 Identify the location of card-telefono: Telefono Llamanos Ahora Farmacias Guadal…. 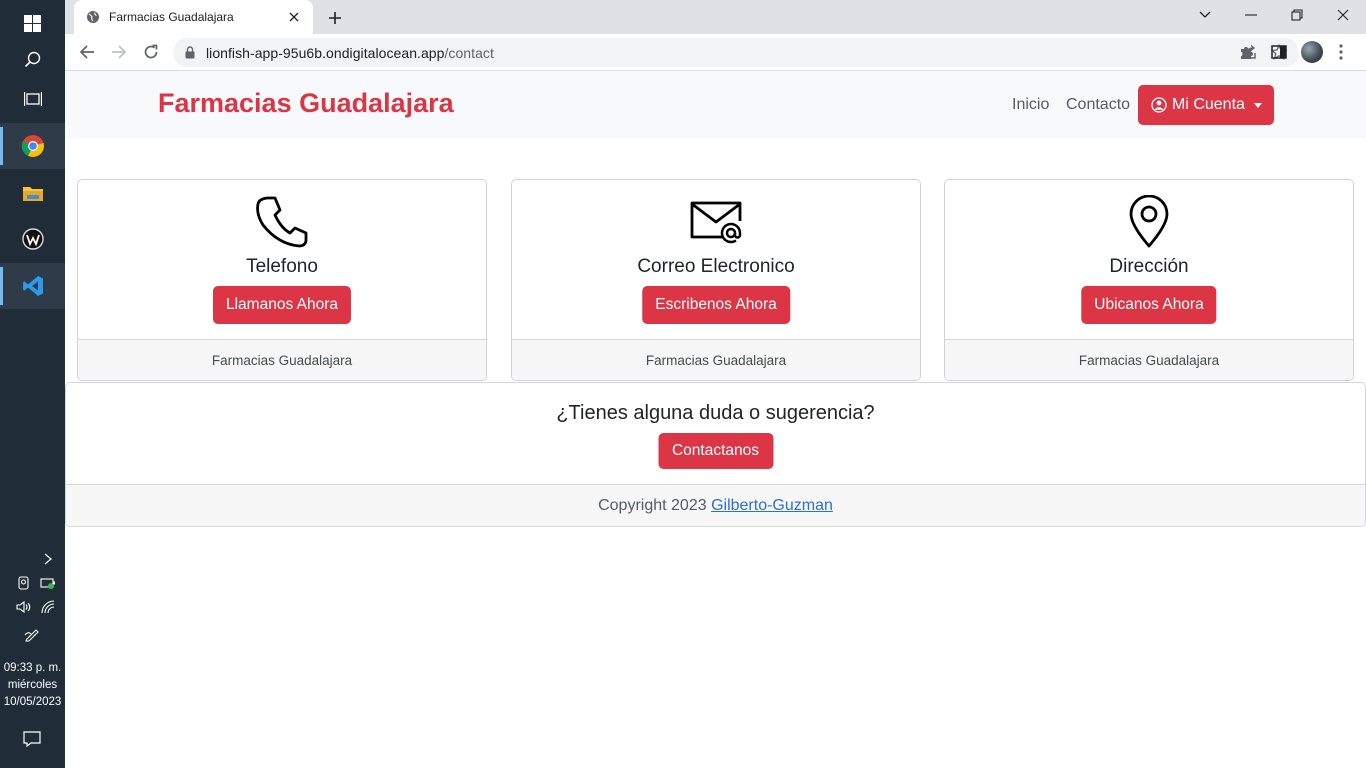
(282, 280).